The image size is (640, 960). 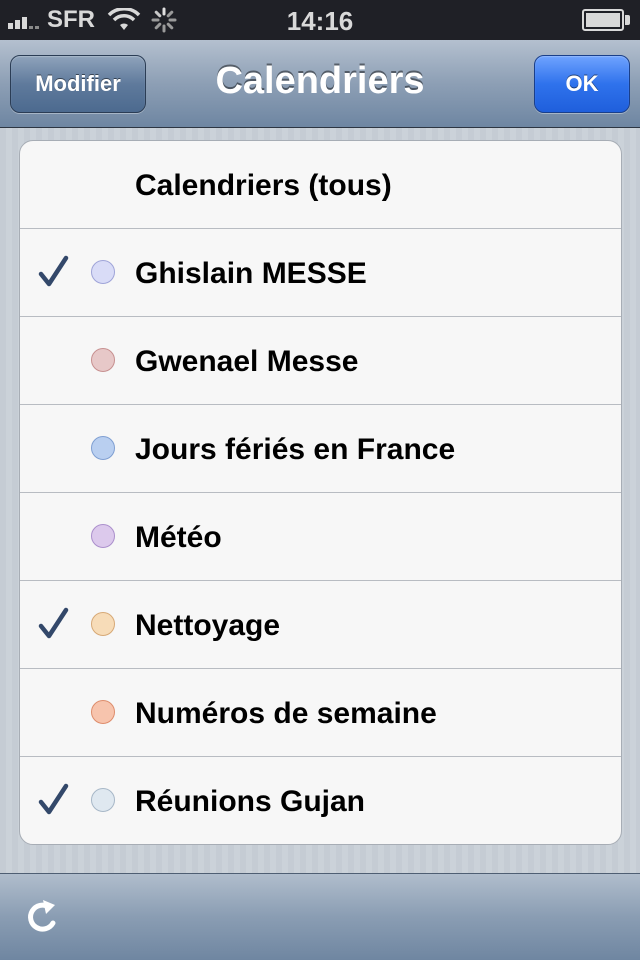 I want to click on calendar-row-ghislain-messe: Ghislain MESSE, so click(x=320, y=273).